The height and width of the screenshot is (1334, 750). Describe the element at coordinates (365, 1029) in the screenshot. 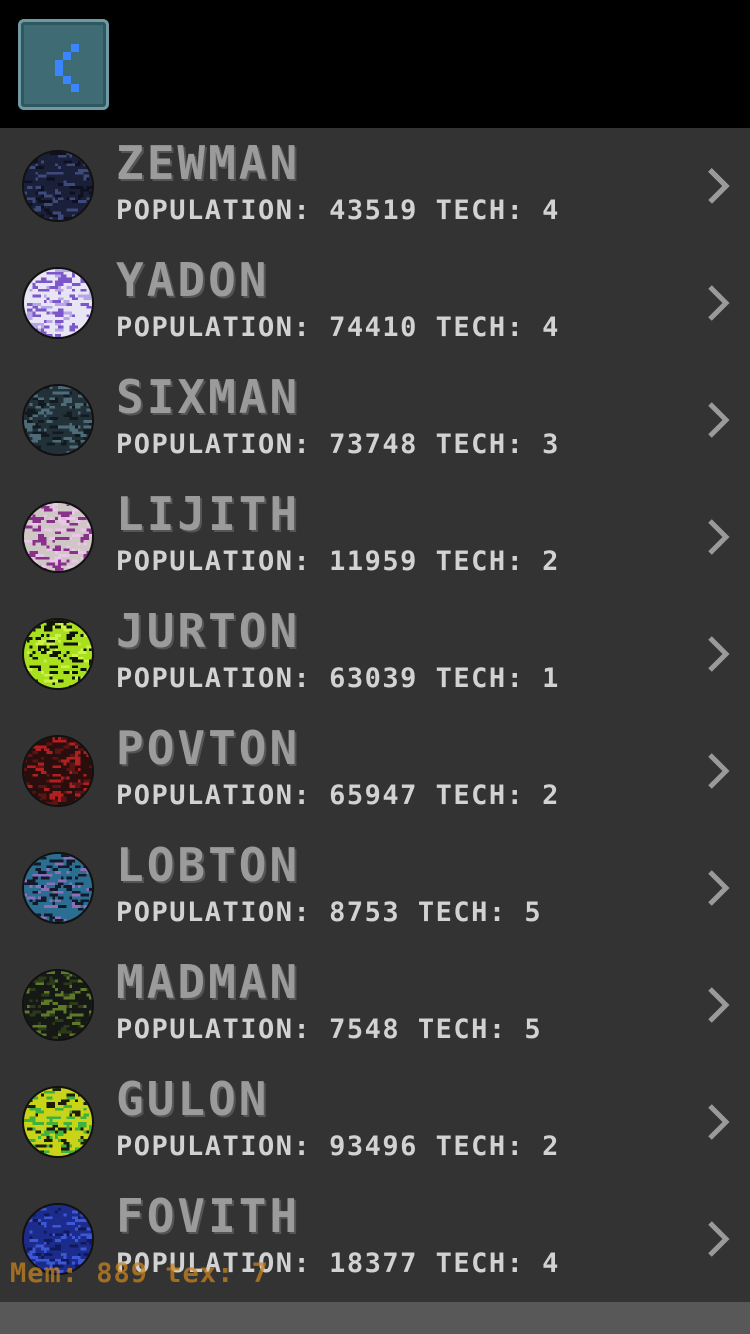

I see `population-value: 7548` at that location.